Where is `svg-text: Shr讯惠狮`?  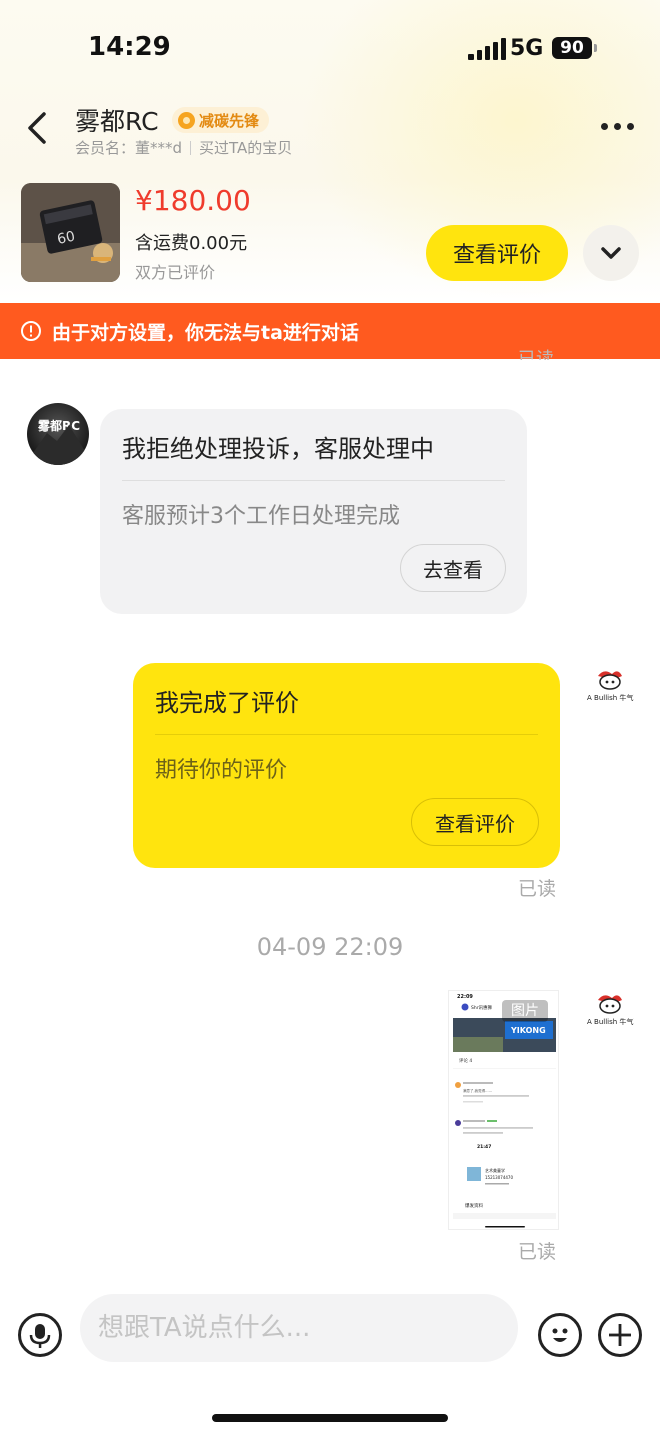 svg-text: Shr讯惠狮 is located at coordinates (482, 1007).